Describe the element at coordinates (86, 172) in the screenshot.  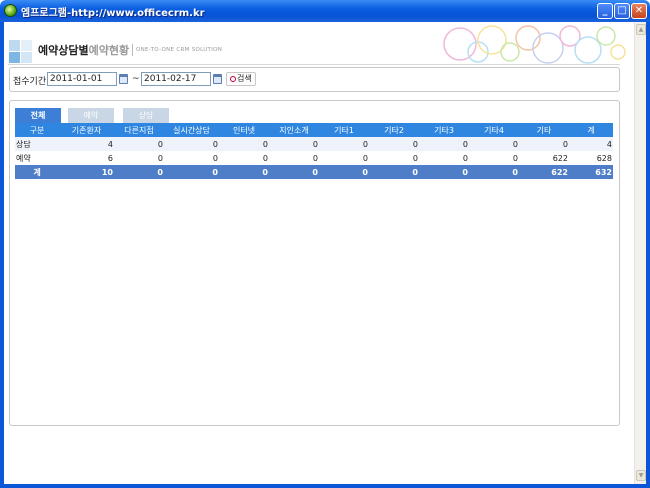
I see `table-cell: 10` at that location.